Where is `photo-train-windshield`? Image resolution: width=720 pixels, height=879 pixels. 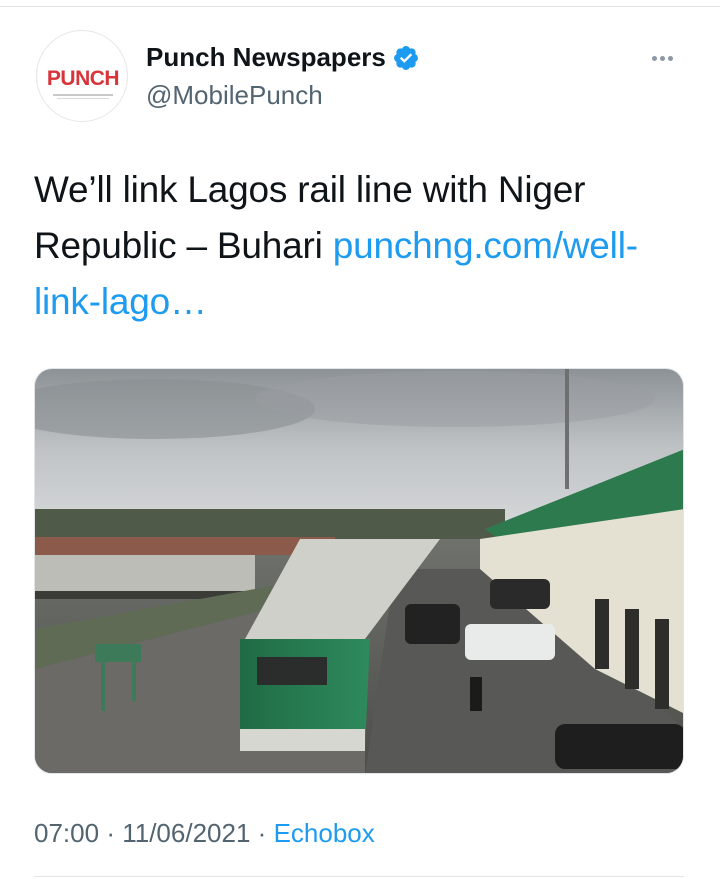
photo-train-windshield is located at coordinates (292, 671).